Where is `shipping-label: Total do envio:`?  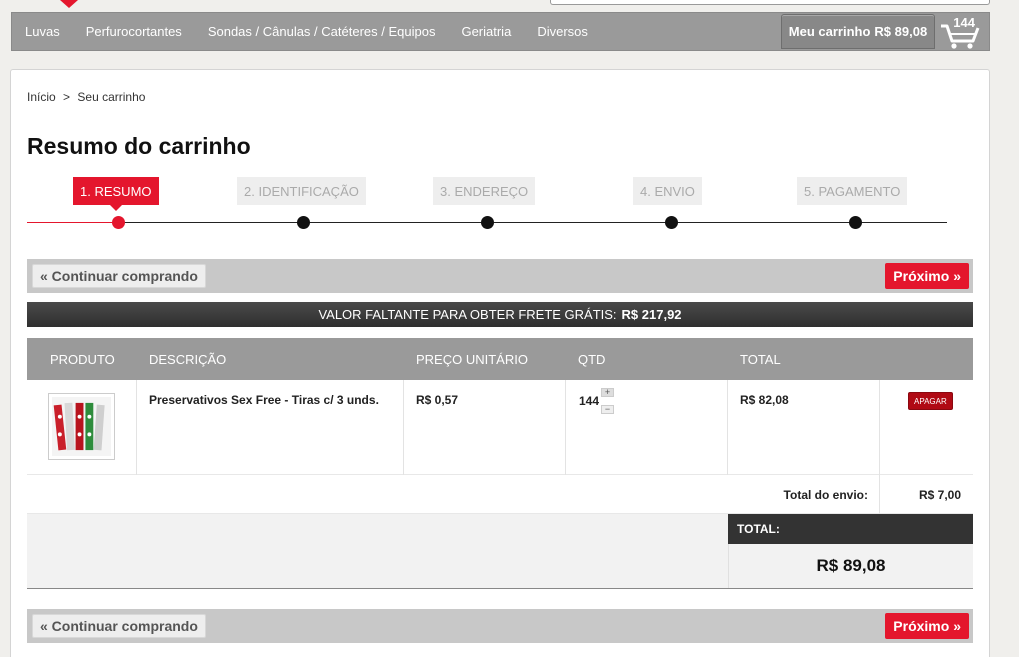 shipping-label: Total do envio: is located at coordinates (825, 495).